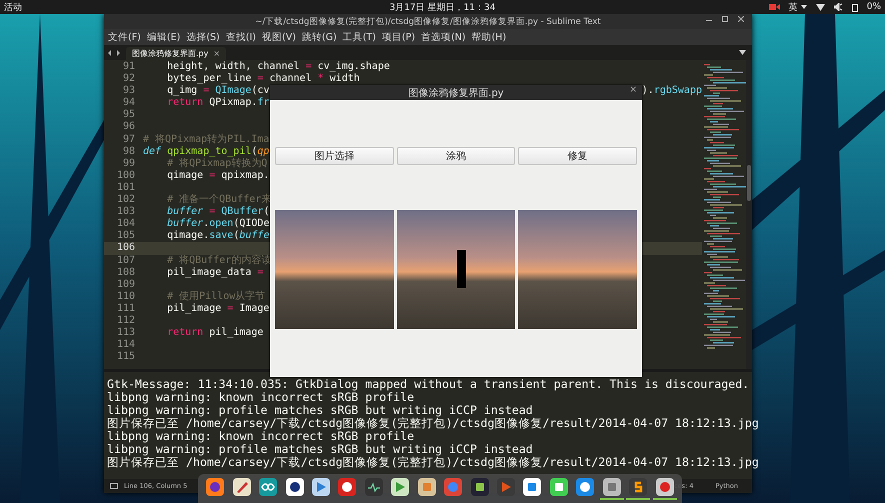  I want to click on terminal-icon, so click(373, 487).